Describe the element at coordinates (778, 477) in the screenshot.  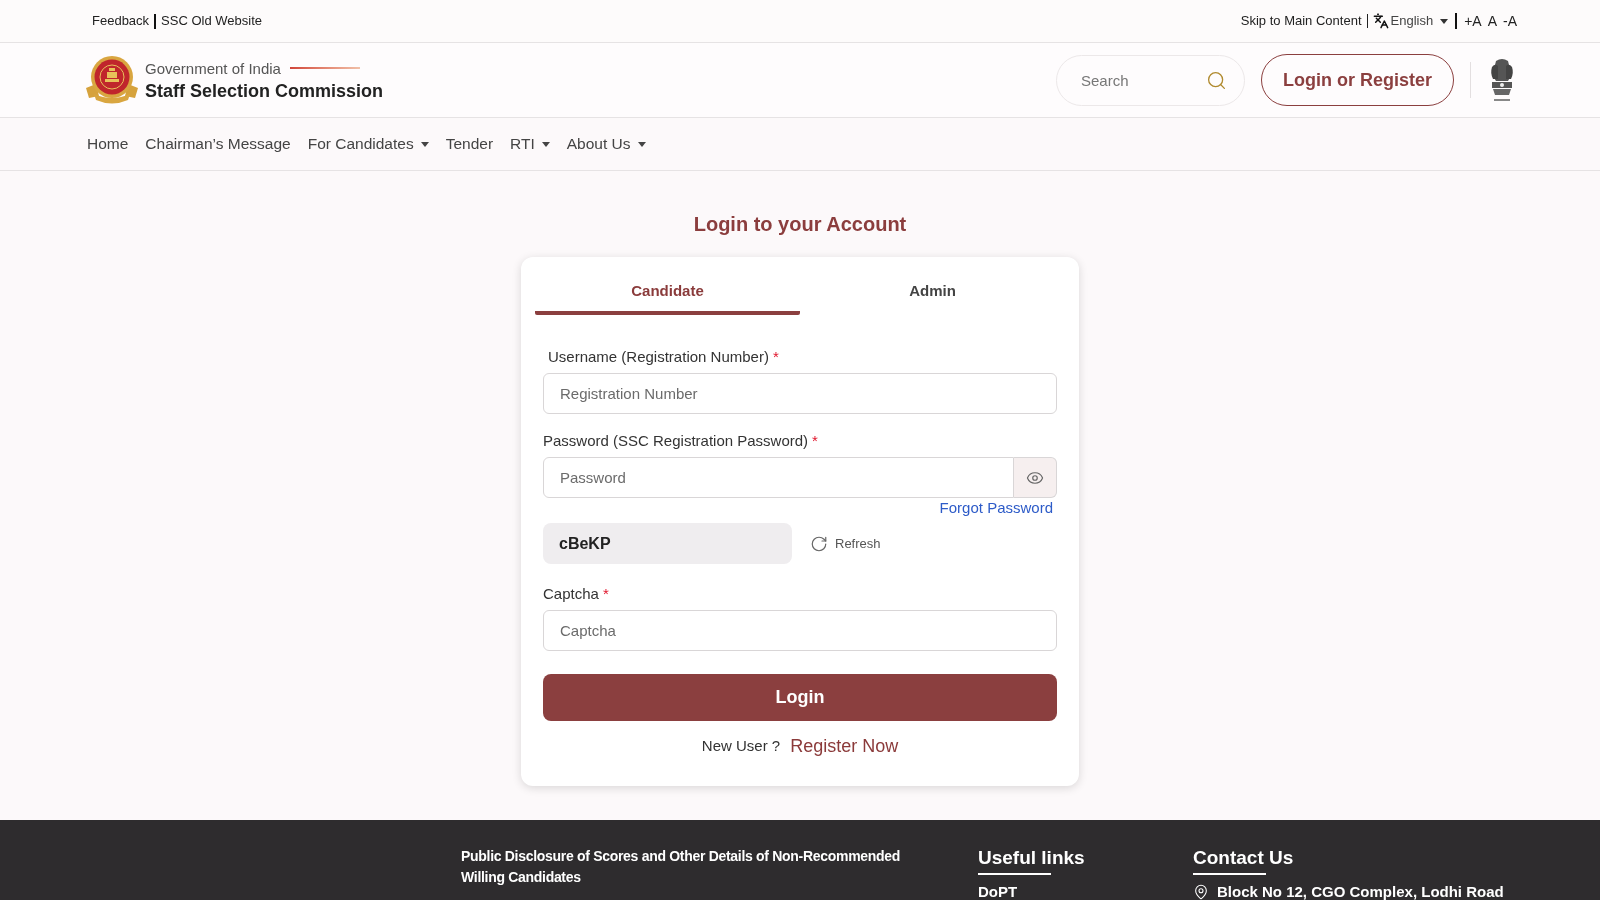
I see `password-input: Password` at that location.